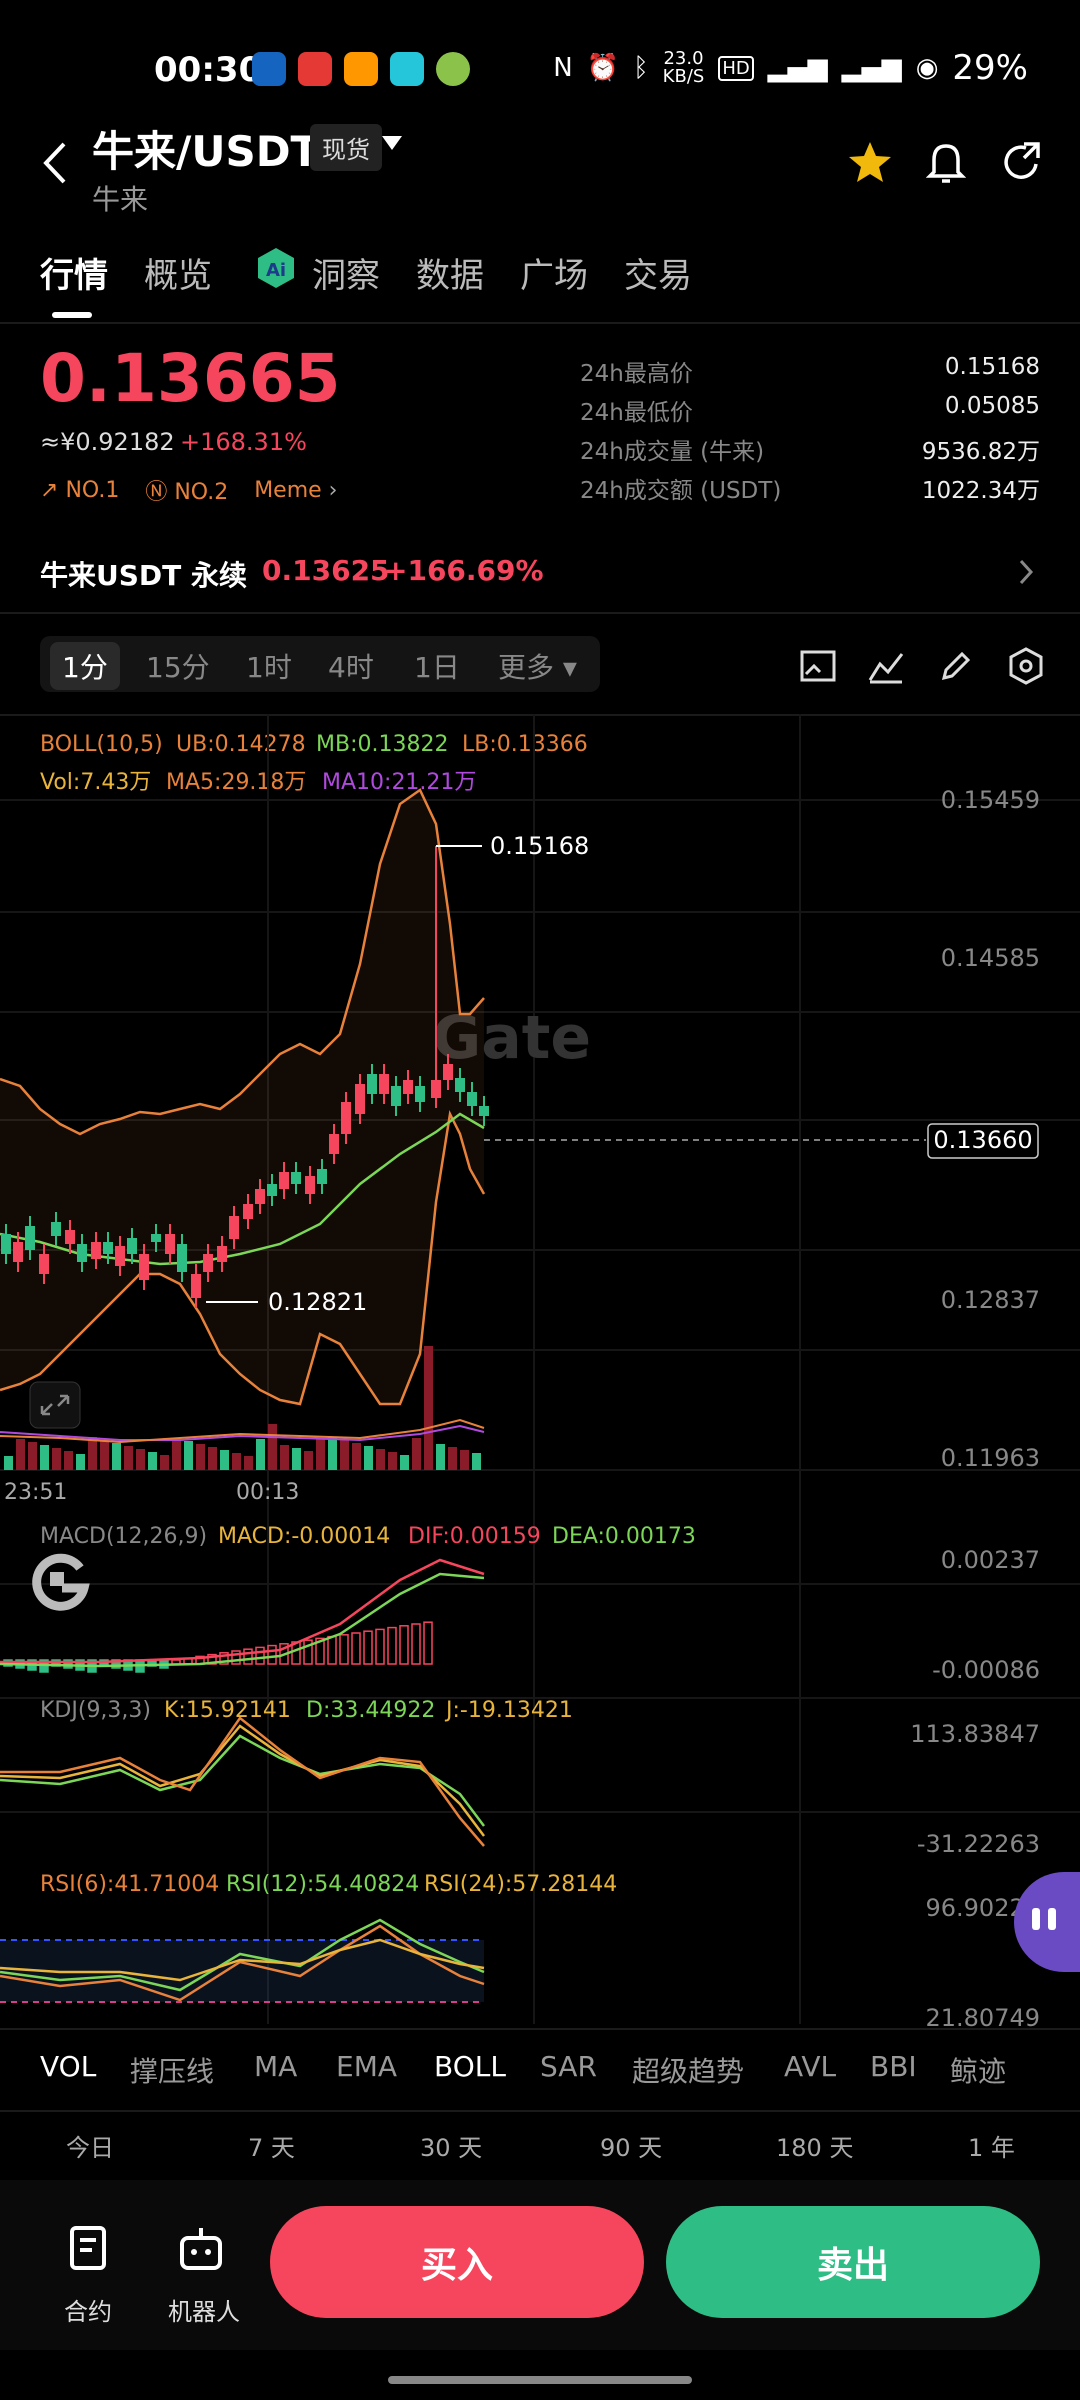 This screenshot has width=1080, height=2400. Describe the element at coordinates (172, 2070) in the screenshot. I see `indicator-tab-support: 撑压线` at that location.